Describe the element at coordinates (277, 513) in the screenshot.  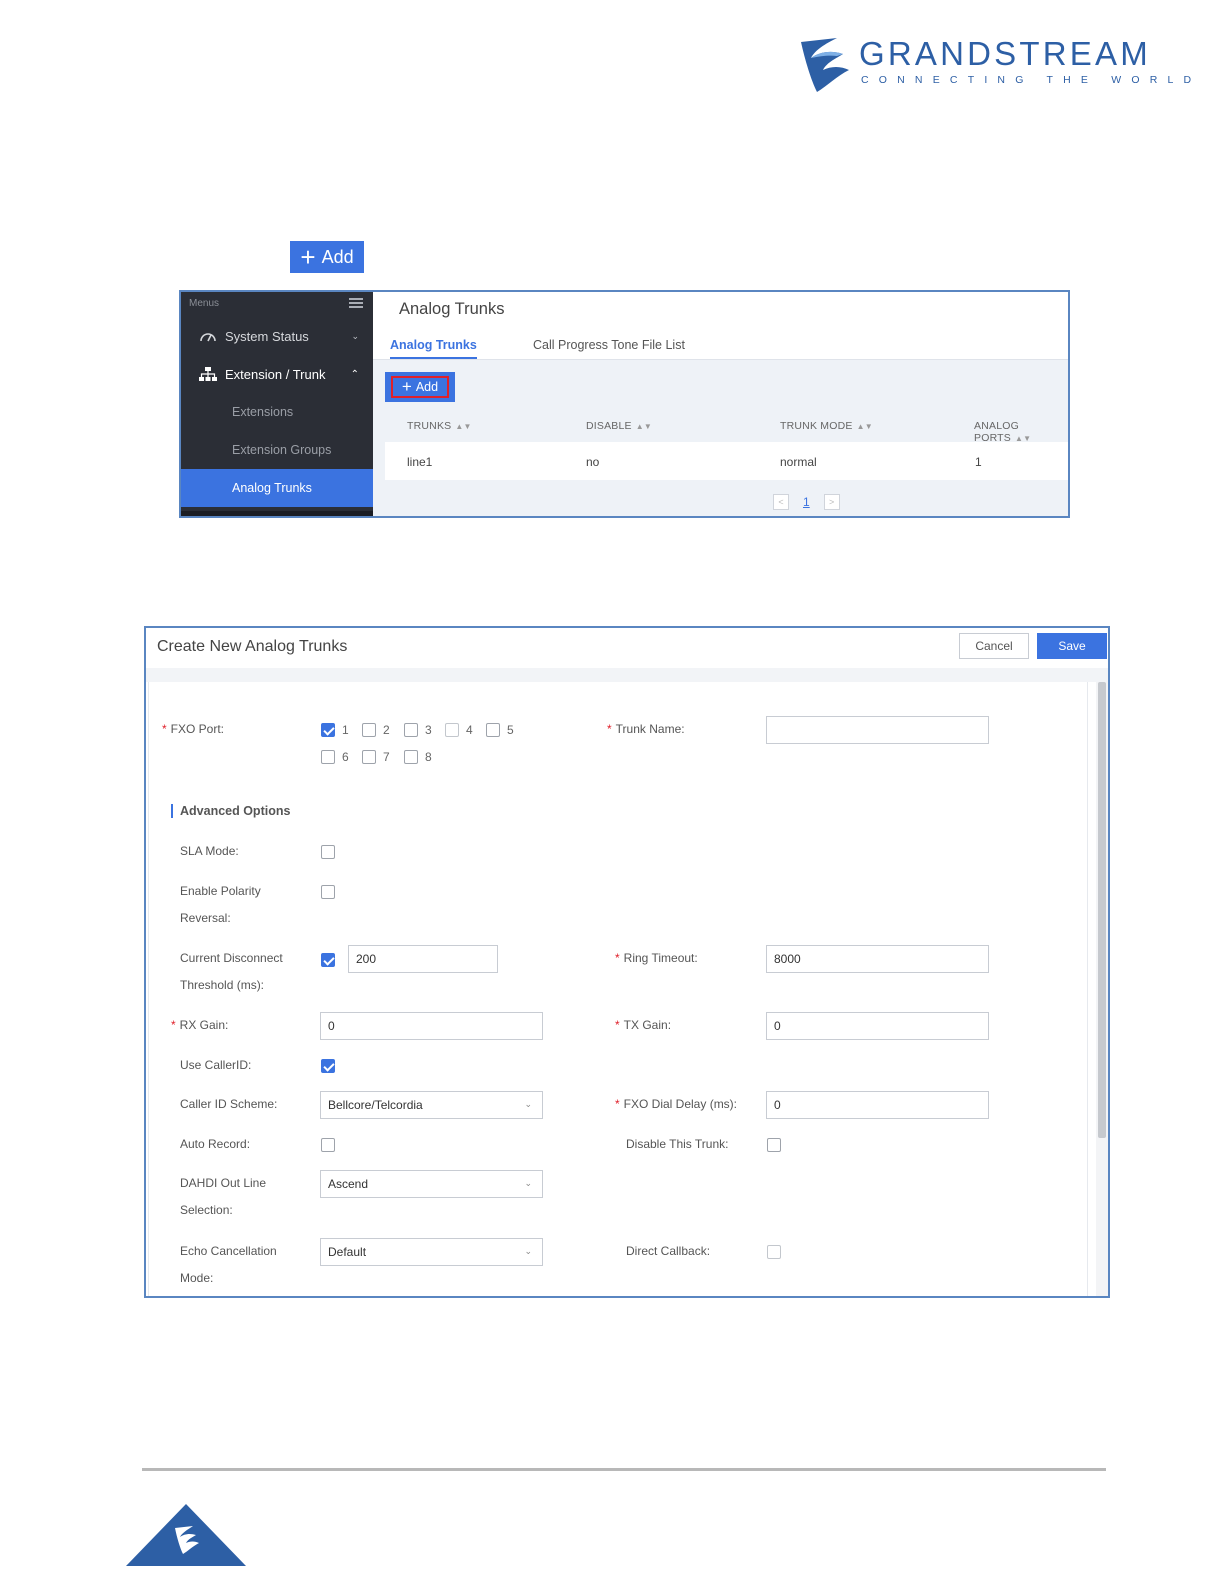
I see `sidebar-footer` at that location.